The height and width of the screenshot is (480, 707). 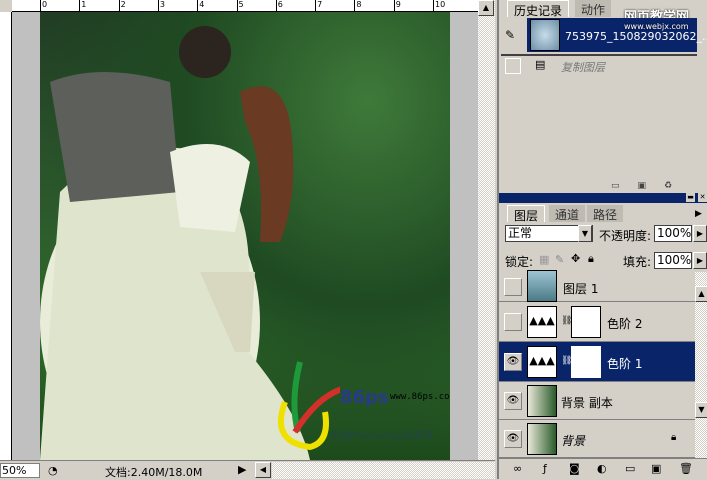 What do you see at coordinates (420, 397) in the screenshot?
I see `watermark-url: www.86ps.com` at bounding box center [420, 397].